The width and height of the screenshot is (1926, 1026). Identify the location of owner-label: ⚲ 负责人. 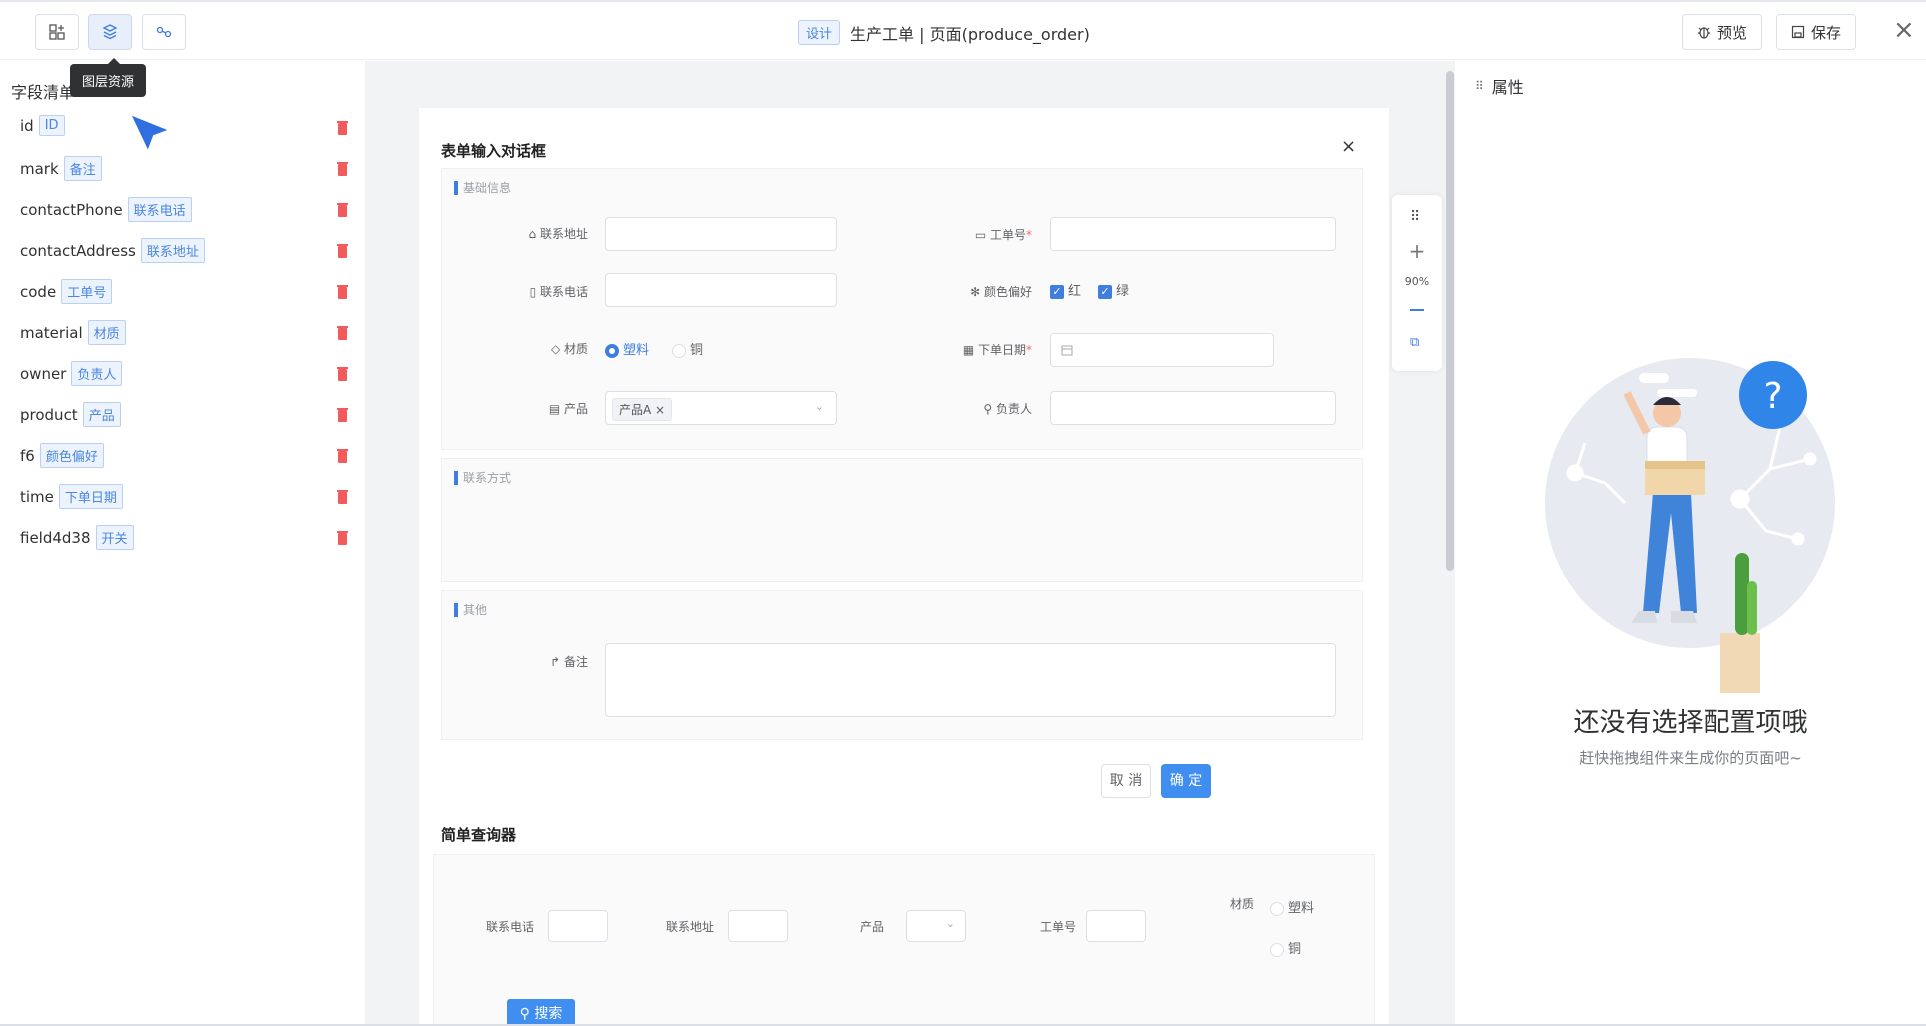
(1007, 409).